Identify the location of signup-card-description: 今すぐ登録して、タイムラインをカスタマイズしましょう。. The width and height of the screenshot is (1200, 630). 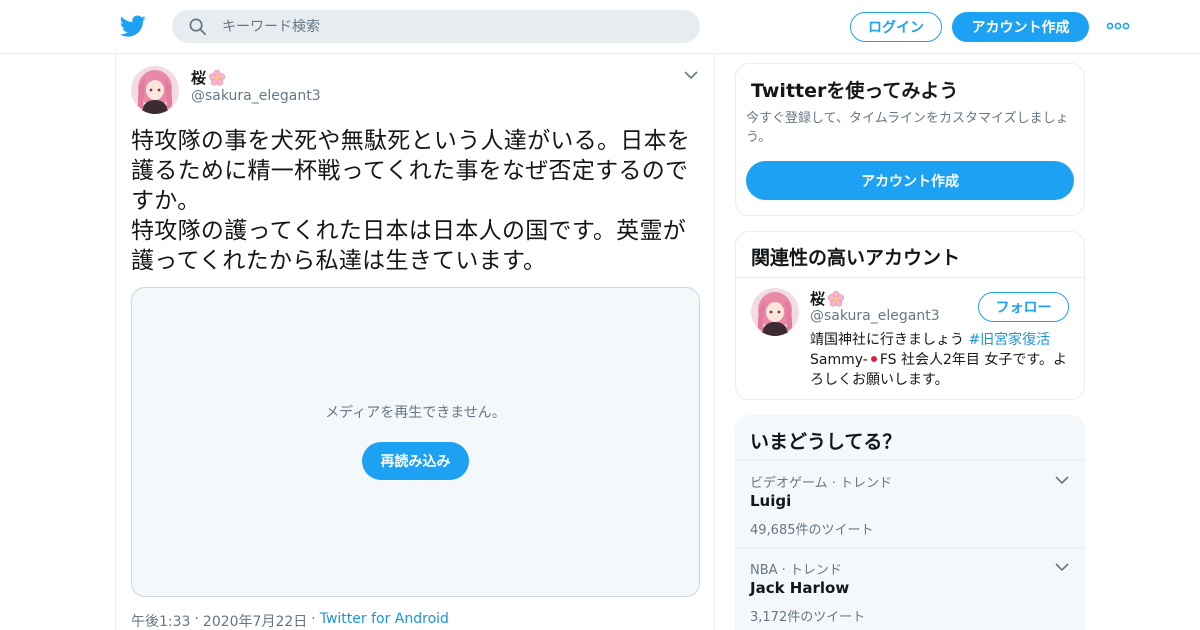
(907, 128).